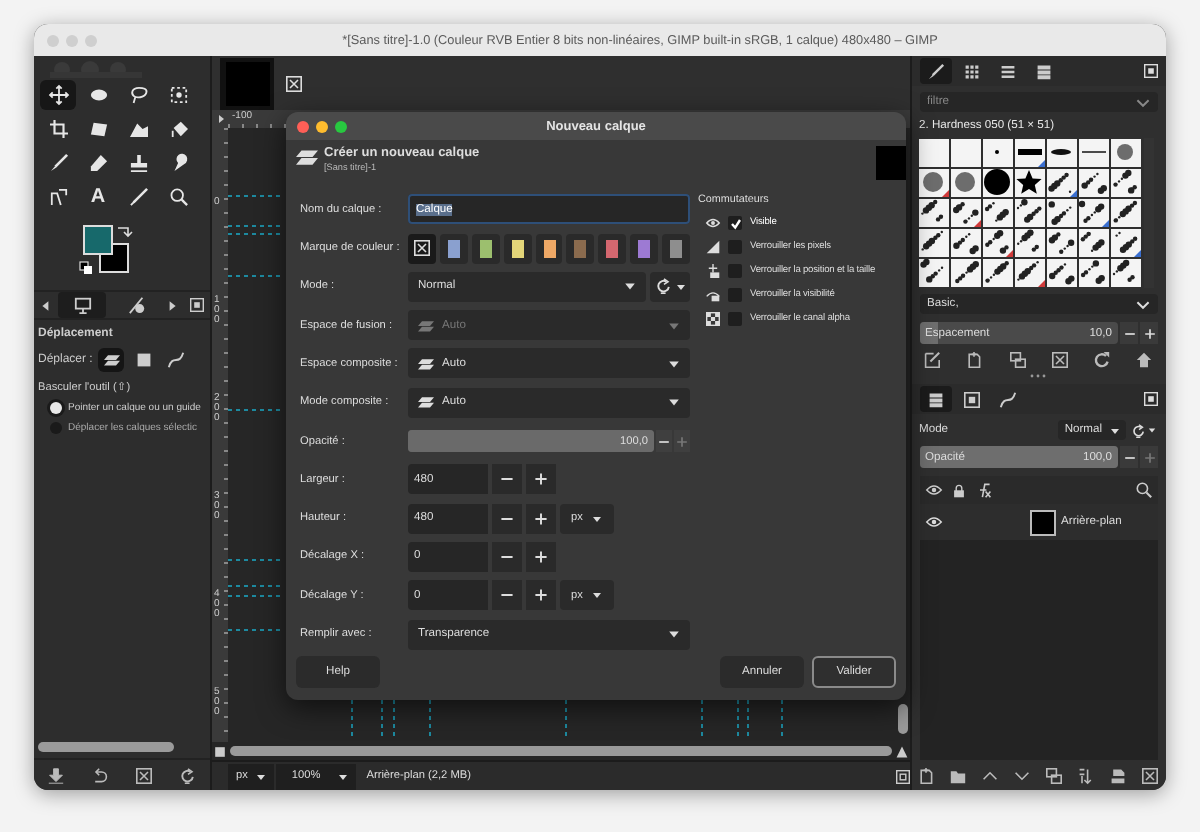  I want to click on edit-icon, so click(932, 360).